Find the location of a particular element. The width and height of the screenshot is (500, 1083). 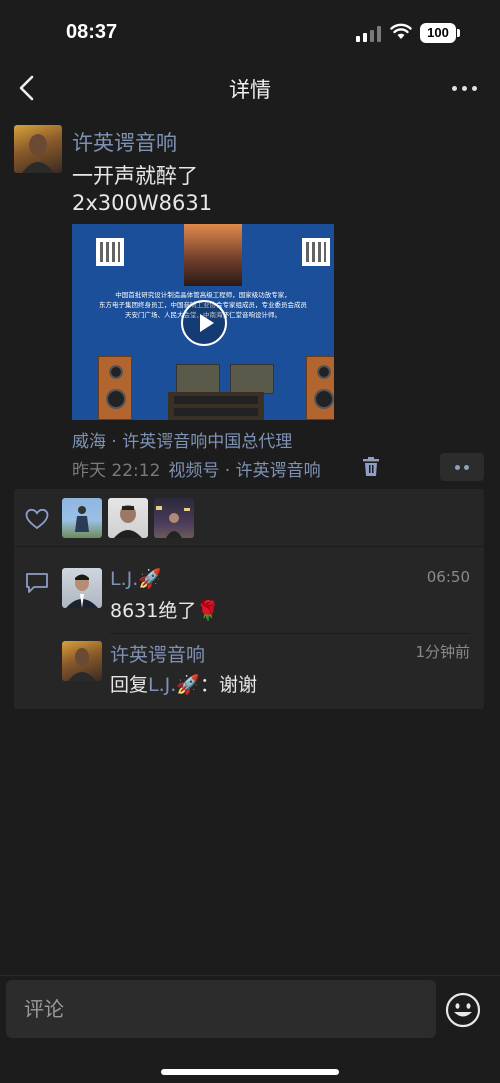

comment-input is located at coordinates (221, 1009).